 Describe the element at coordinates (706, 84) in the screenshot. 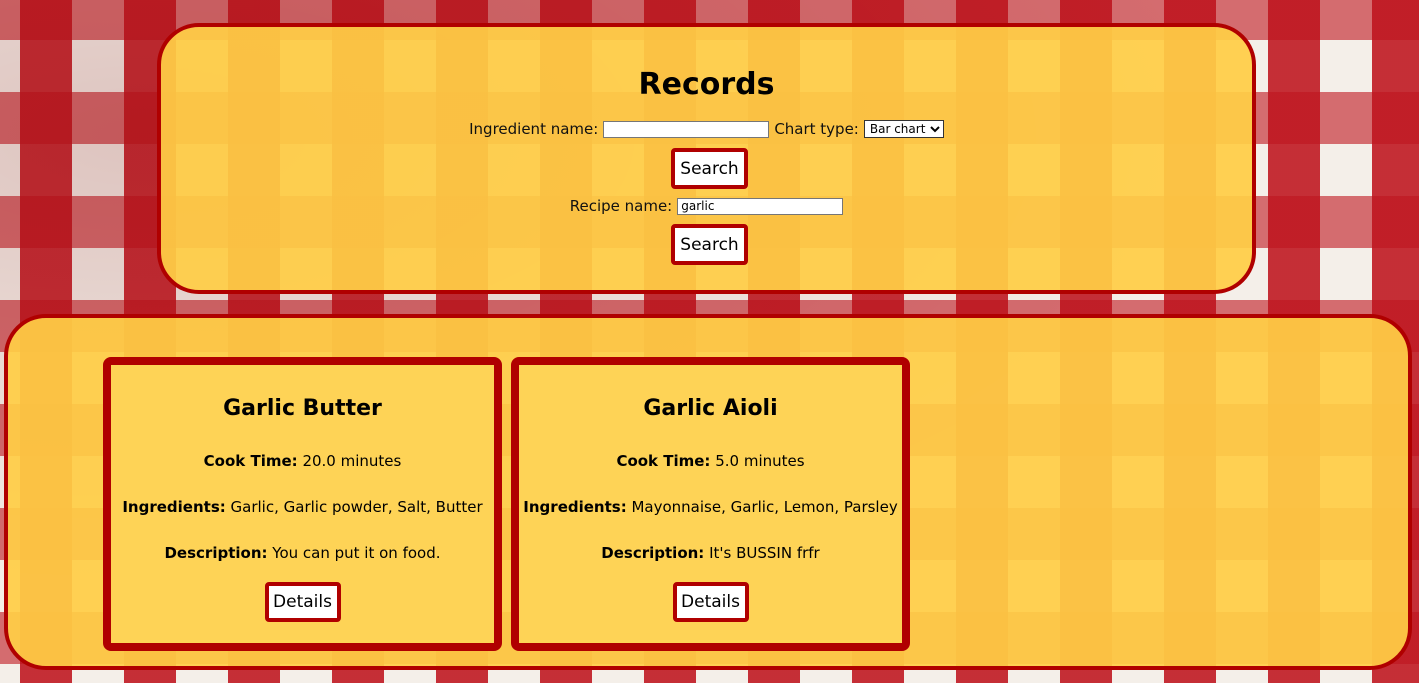

I see `page-title: Records` at that location.